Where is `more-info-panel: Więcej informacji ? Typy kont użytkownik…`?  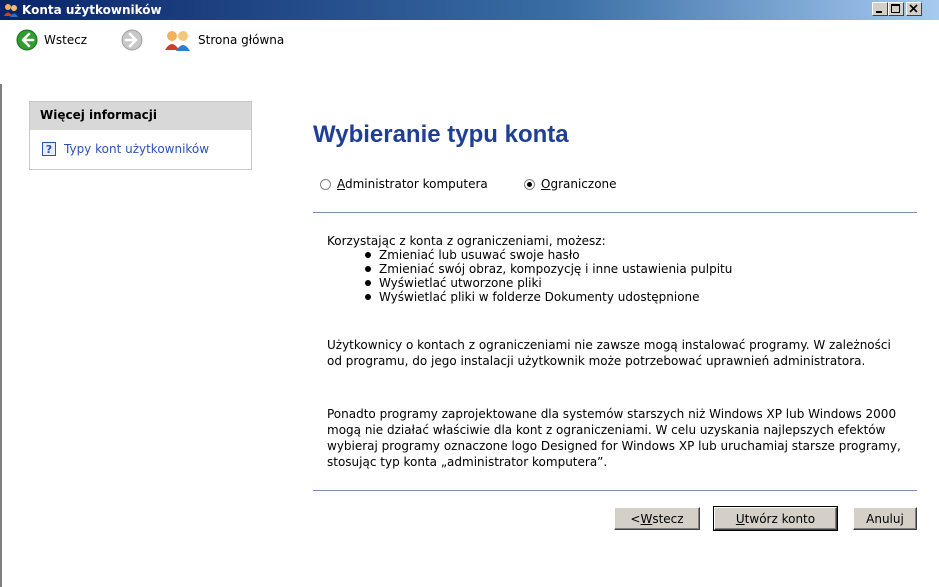
more-info-panel: Więcej informacji ? Typy kont użytkownik… is located at coordinates (140, 135).